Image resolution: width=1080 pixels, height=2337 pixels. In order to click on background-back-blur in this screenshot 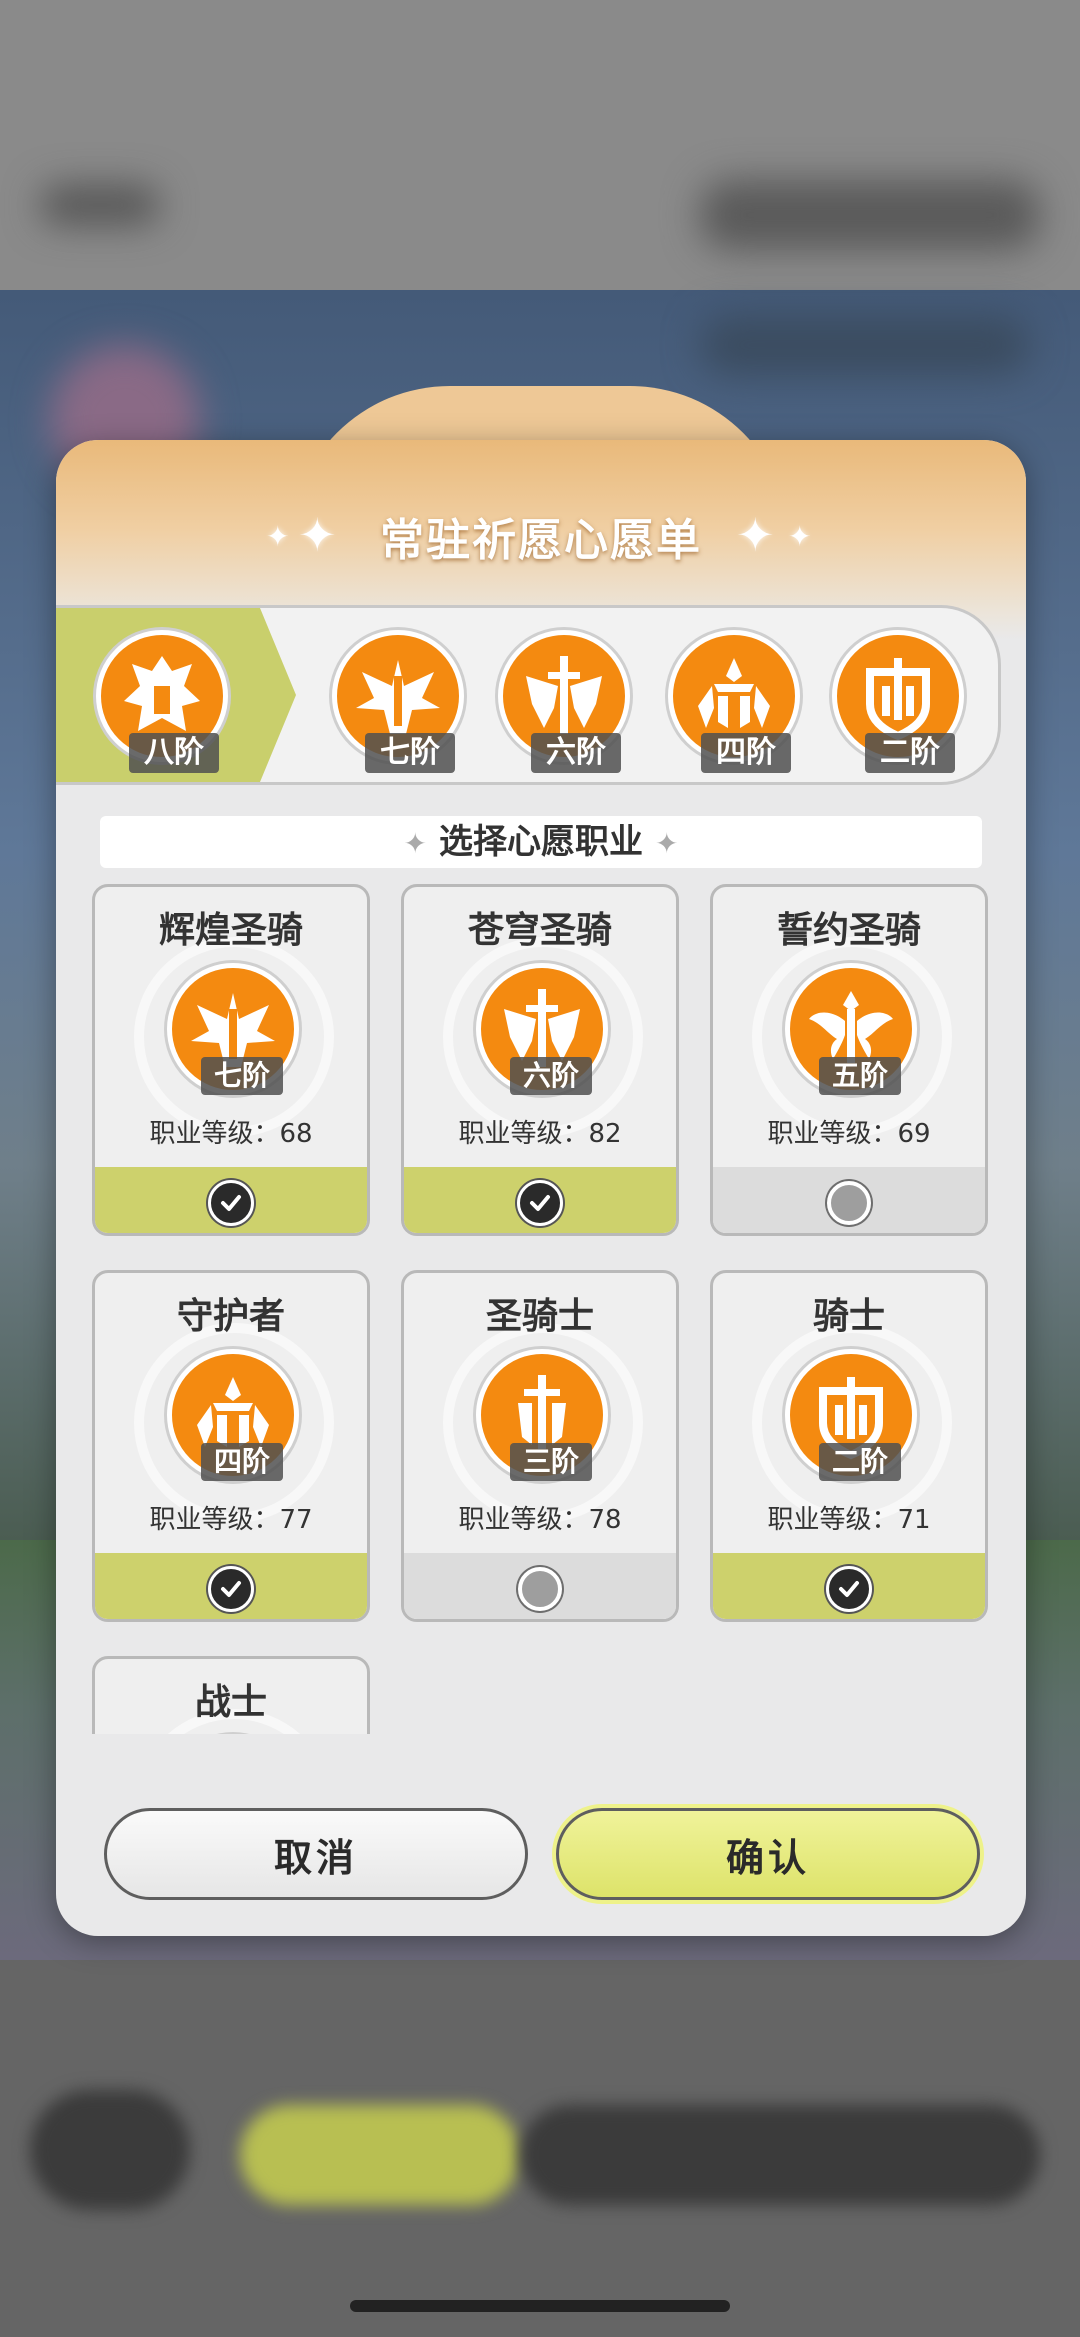, I will do `click(100, 205)`.